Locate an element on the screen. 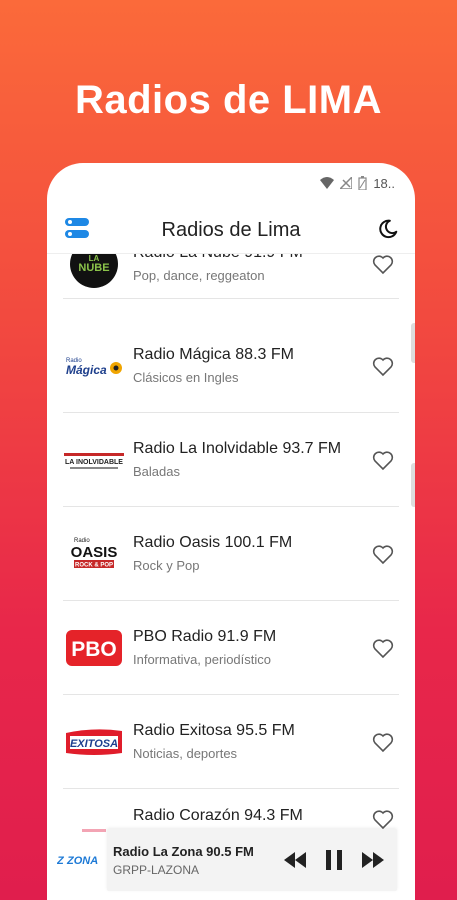 The width and height of the screenshot is (457, 900). station-logo: PBO is located at coordinates (94, 648).